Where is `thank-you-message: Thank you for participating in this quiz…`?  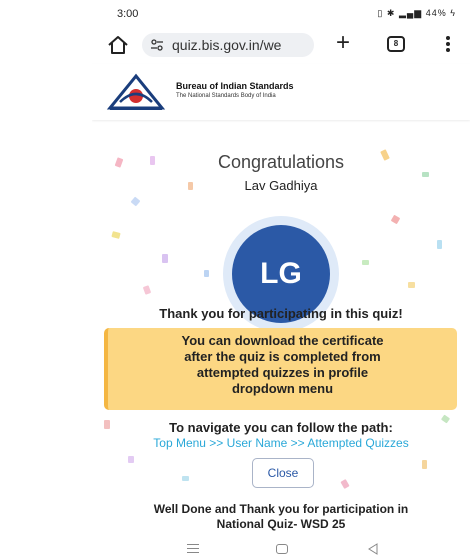 thank-you-message: Thank you for participating in this quiz… is located at coordinates (281, 313).